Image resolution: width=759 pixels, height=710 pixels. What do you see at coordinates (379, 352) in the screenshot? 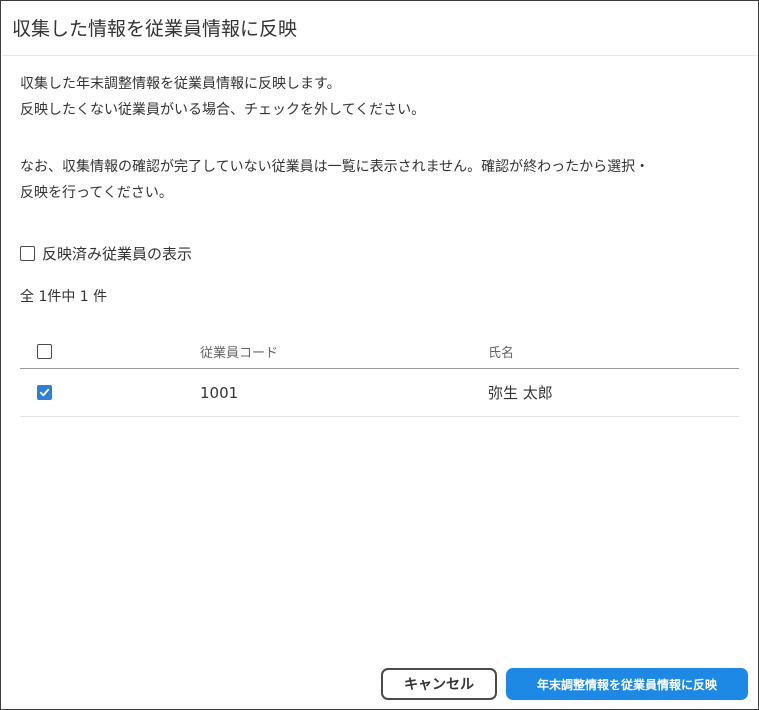
I see `table-header: 従業員コード 氏名` at bounding box center [379, 352].